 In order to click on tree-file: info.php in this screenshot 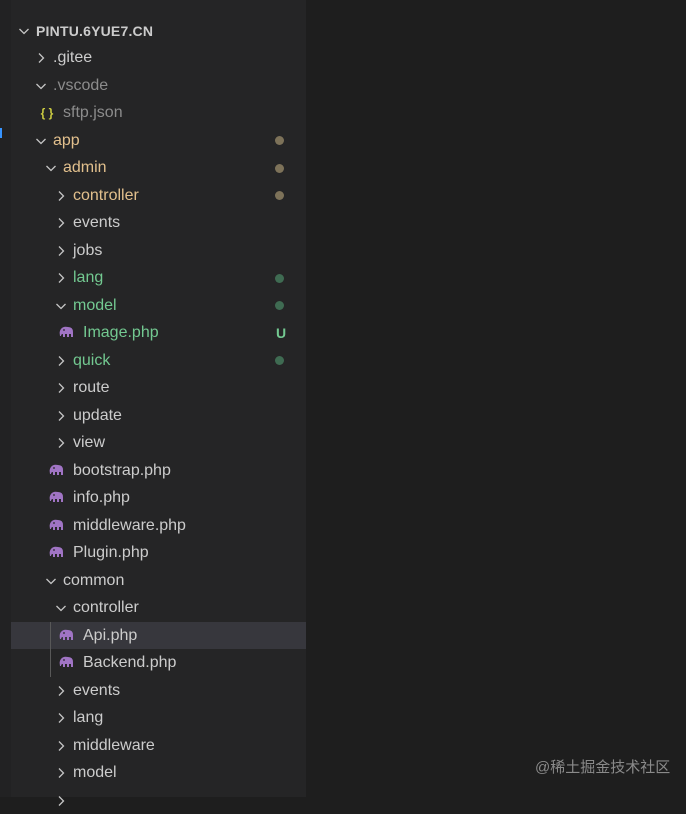, I will do `click(158, 498)`.